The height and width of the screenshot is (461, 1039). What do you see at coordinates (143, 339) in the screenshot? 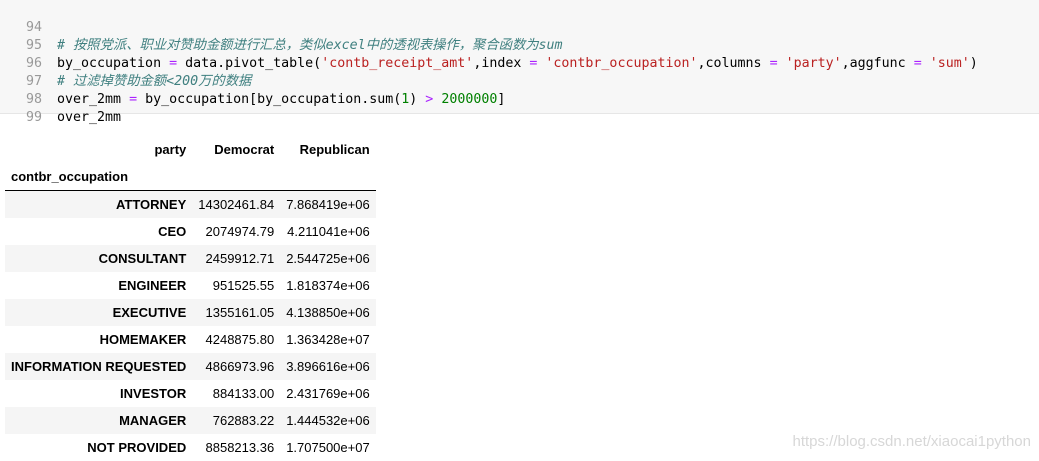
I see `row-label: HOMEMAKER` at bounding box center [143, 339].